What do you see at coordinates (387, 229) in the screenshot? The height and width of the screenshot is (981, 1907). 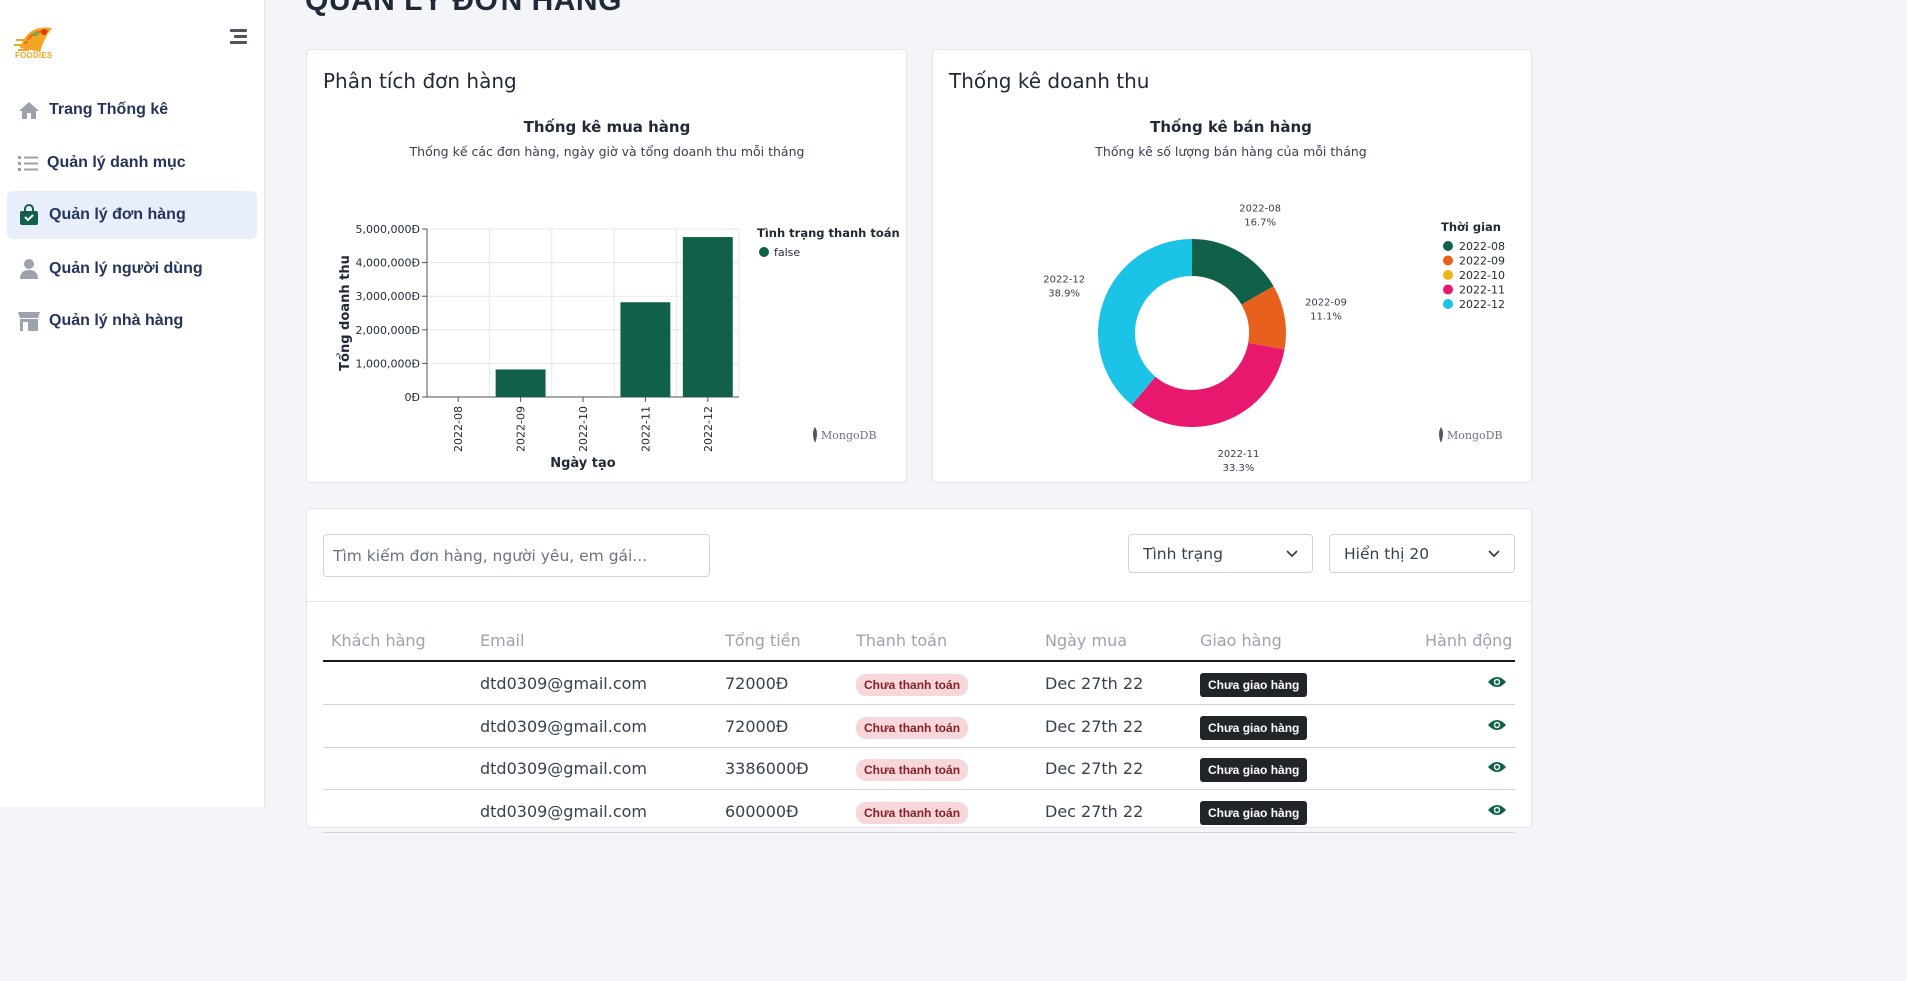 I see `y-tick-label: 5,000,000Đ` at bounding box center [387, 229].